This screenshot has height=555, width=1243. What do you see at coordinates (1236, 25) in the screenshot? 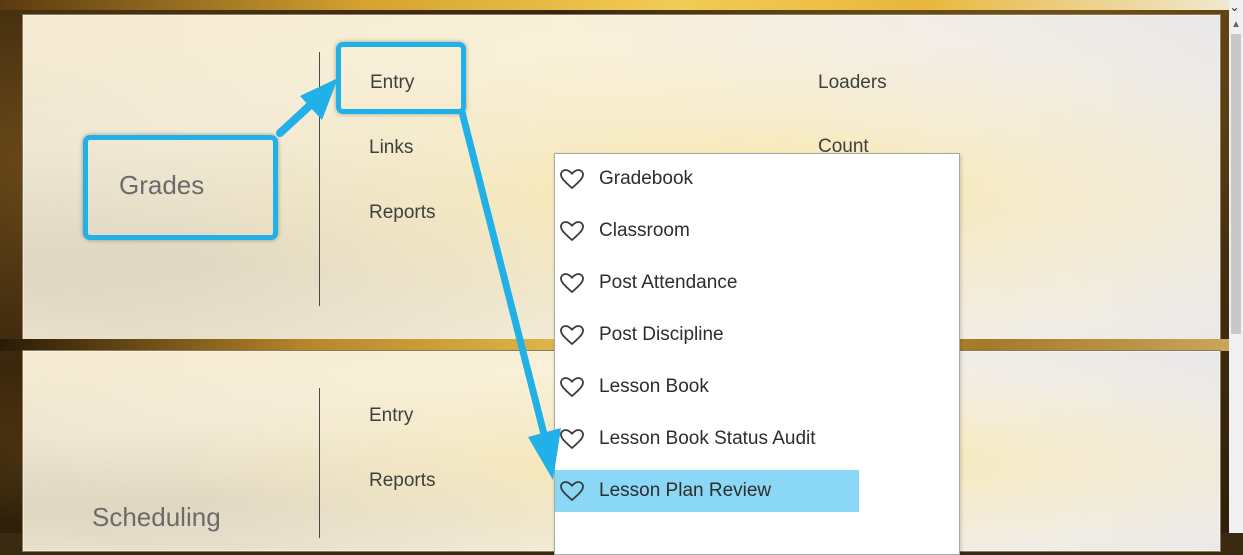
I see `scroll-up-icon: ▲` at bounding box center [1236, 25].